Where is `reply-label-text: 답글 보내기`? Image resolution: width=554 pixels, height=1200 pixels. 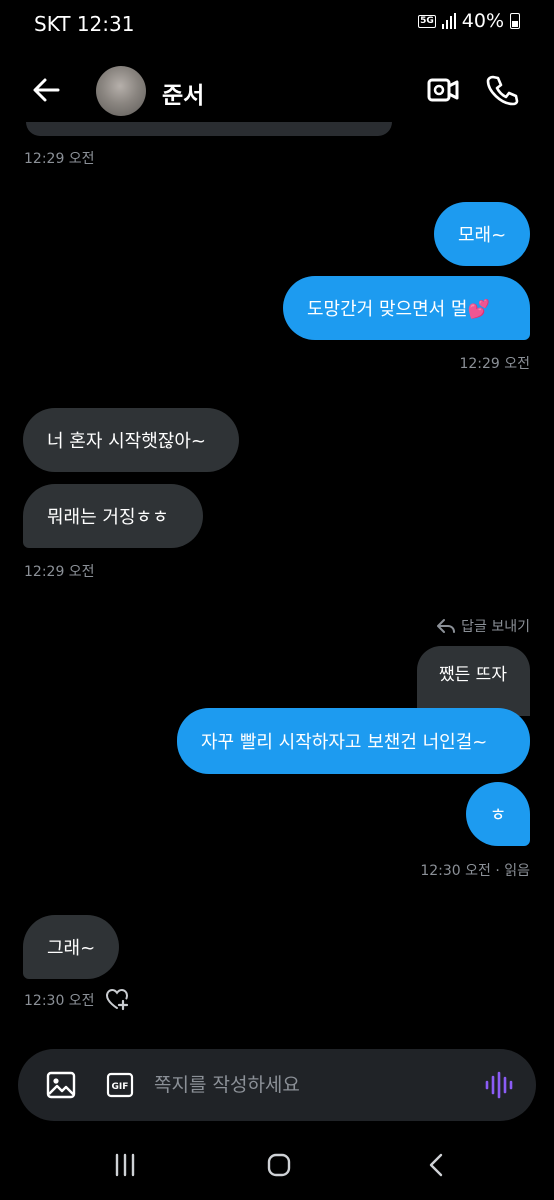
reply-label-text: 답글 보내기 is located at coordinates (495, 627).